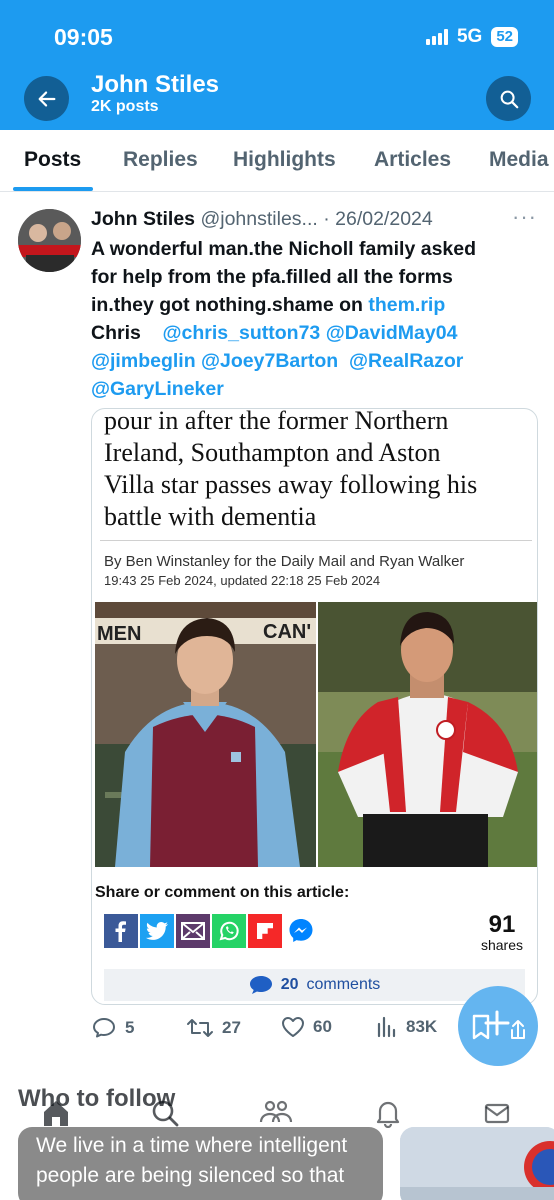 The height and width of the screenshot is (1200, 554). What do you see at coordinates (289, 984) in the screenshot?
I see `comments-count: 20` at bounding box center [289, 984].